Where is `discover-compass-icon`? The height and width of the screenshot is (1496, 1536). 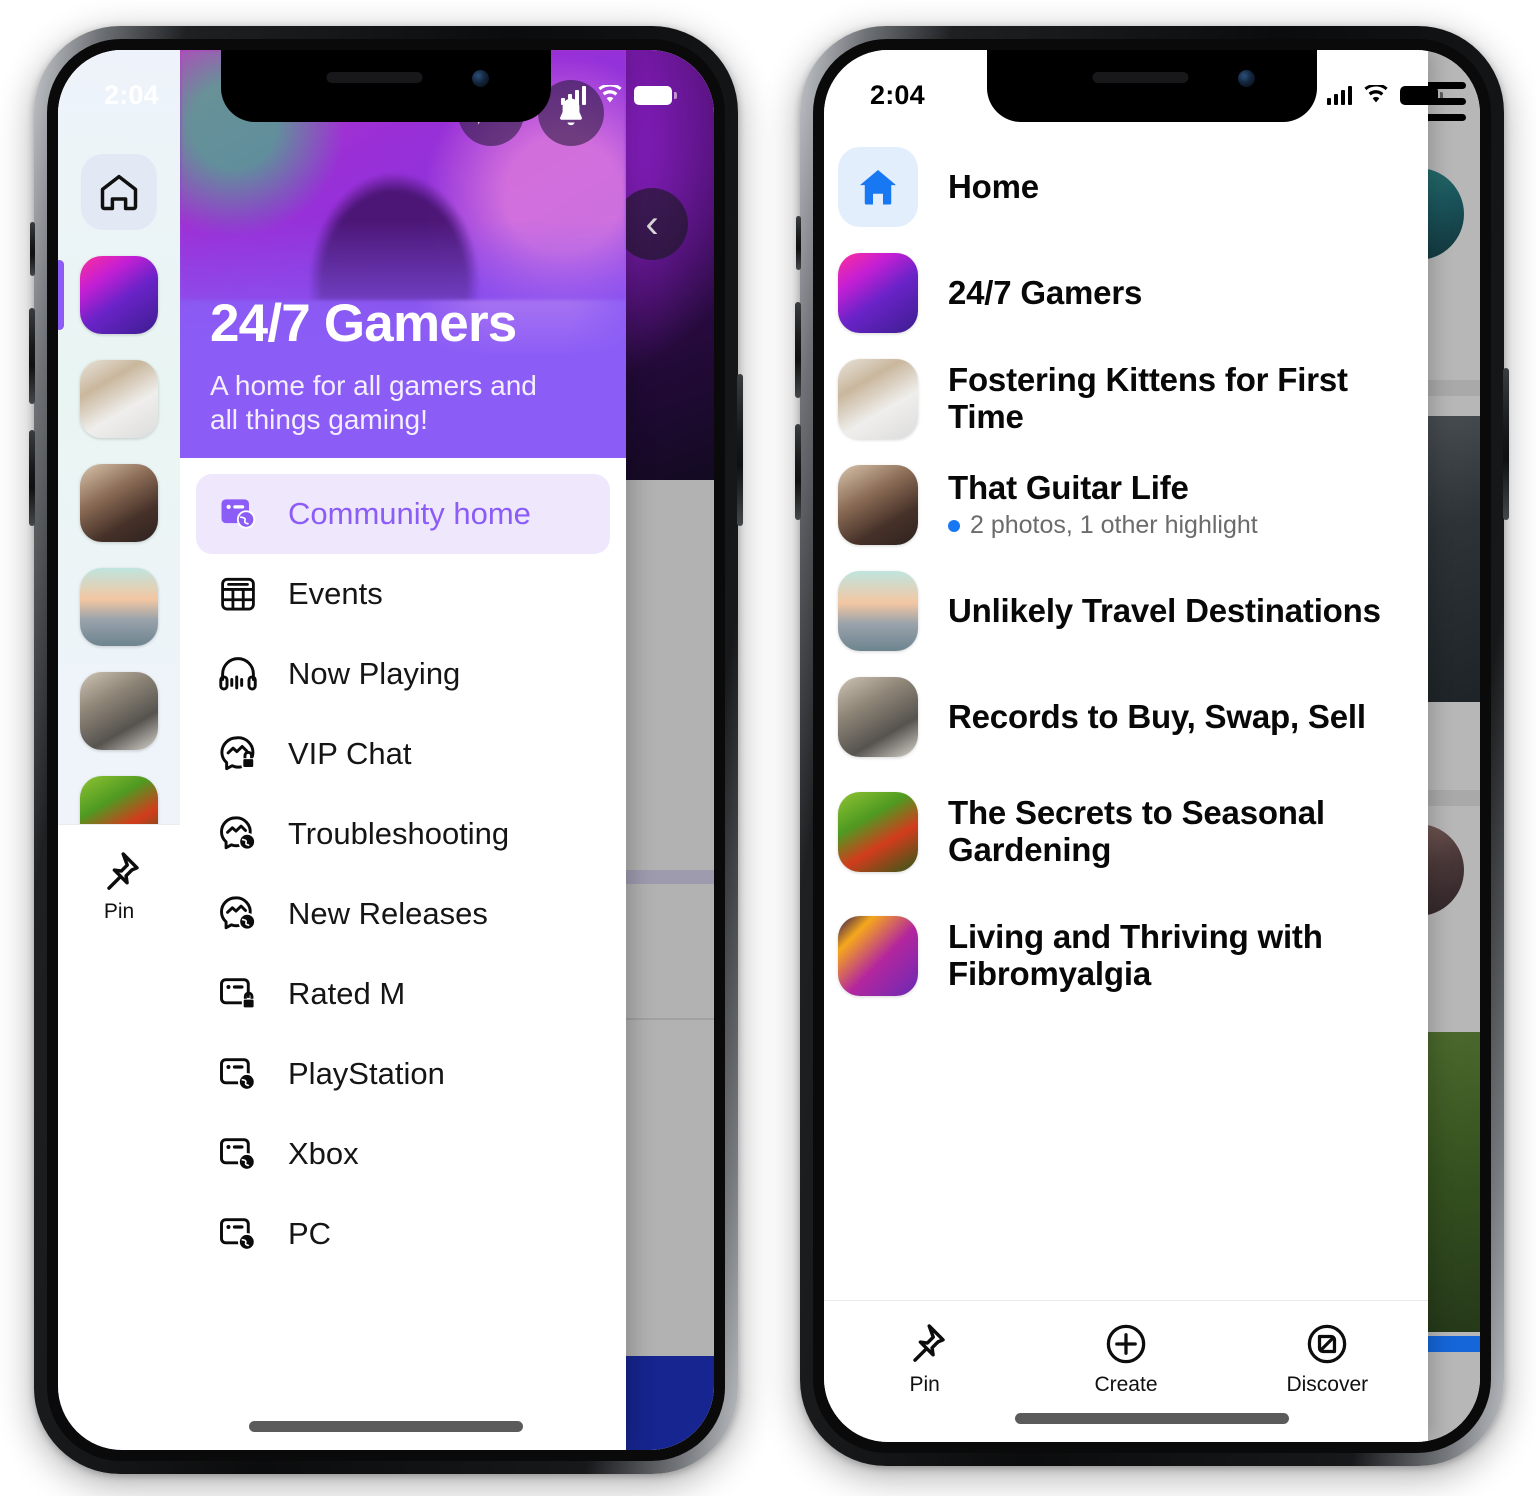 discover-compass-icon is located at coordinates (1327, 1344).